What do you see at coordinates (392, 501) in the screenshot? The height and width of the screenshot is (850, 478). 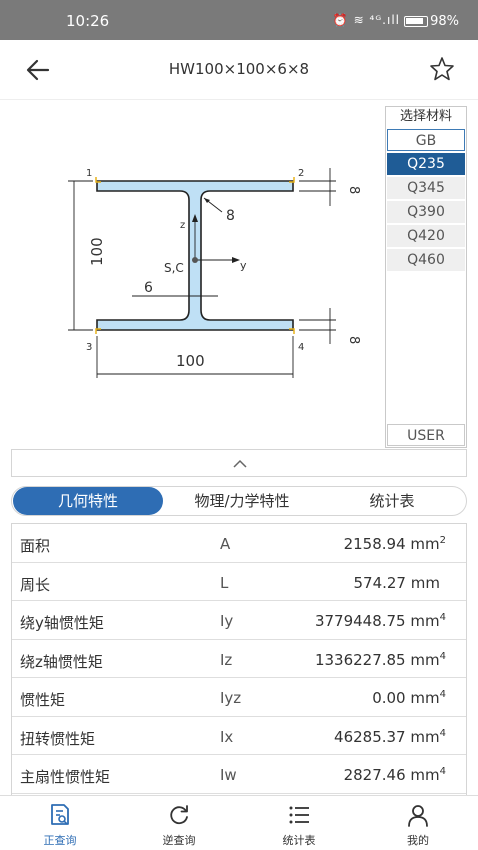 I see `tab-statistics: 统计表` at bounding box center [392, 501].